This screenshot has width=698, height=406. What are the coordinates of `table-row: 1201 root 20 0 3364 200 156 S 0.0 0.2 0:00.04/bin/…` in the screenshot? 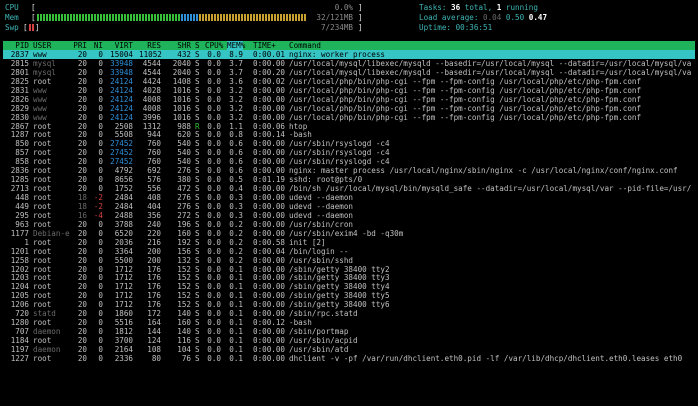 It's located at (349, 251).